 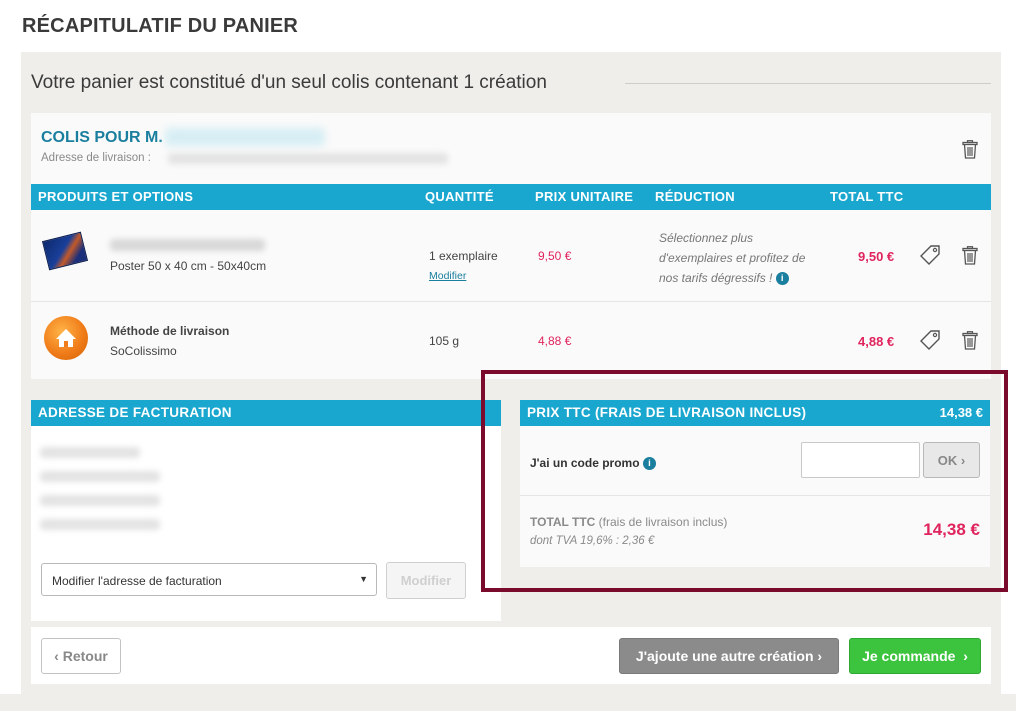 I want to click on delivery-address-redacted, so click(x=308, y=158).